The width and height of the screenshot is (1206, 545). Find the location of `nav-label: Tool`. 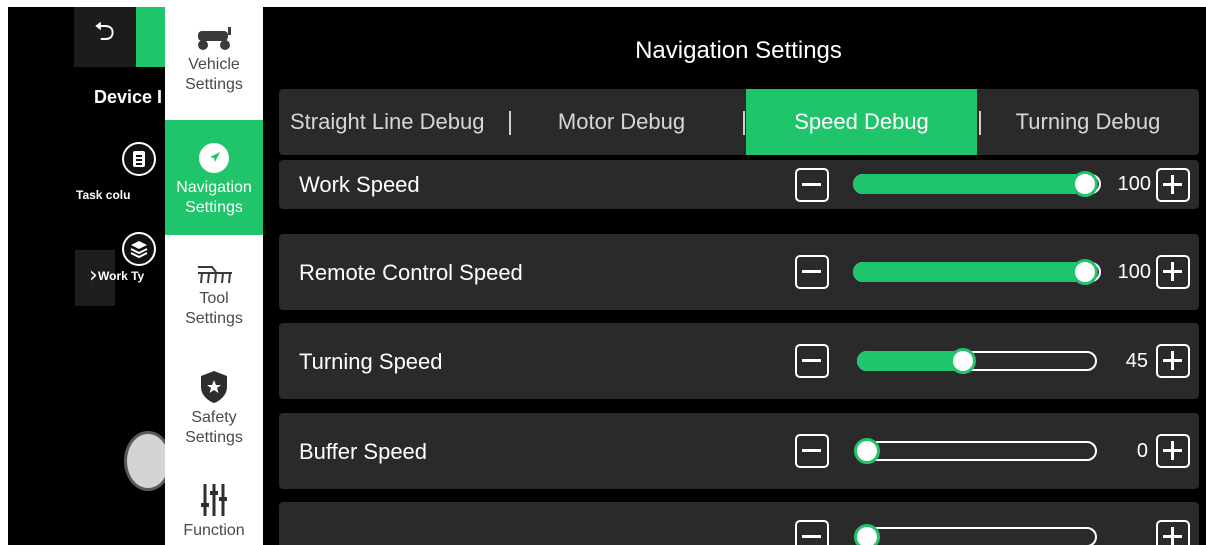

nav-label: Tool is located at coordinates (214, 298).